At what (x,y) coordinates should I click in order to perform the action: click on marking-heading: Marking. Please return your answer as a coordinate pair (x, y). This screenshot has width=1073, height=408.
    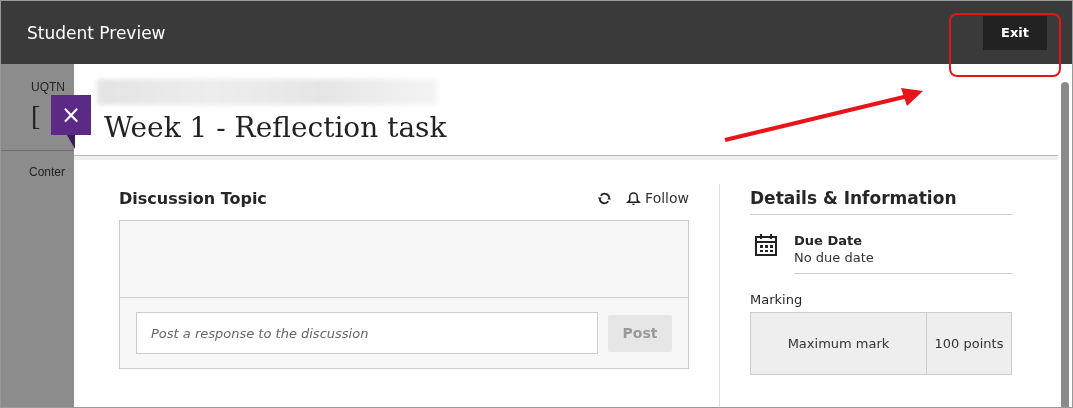
    Looking at the image, I should click on (777, 299).